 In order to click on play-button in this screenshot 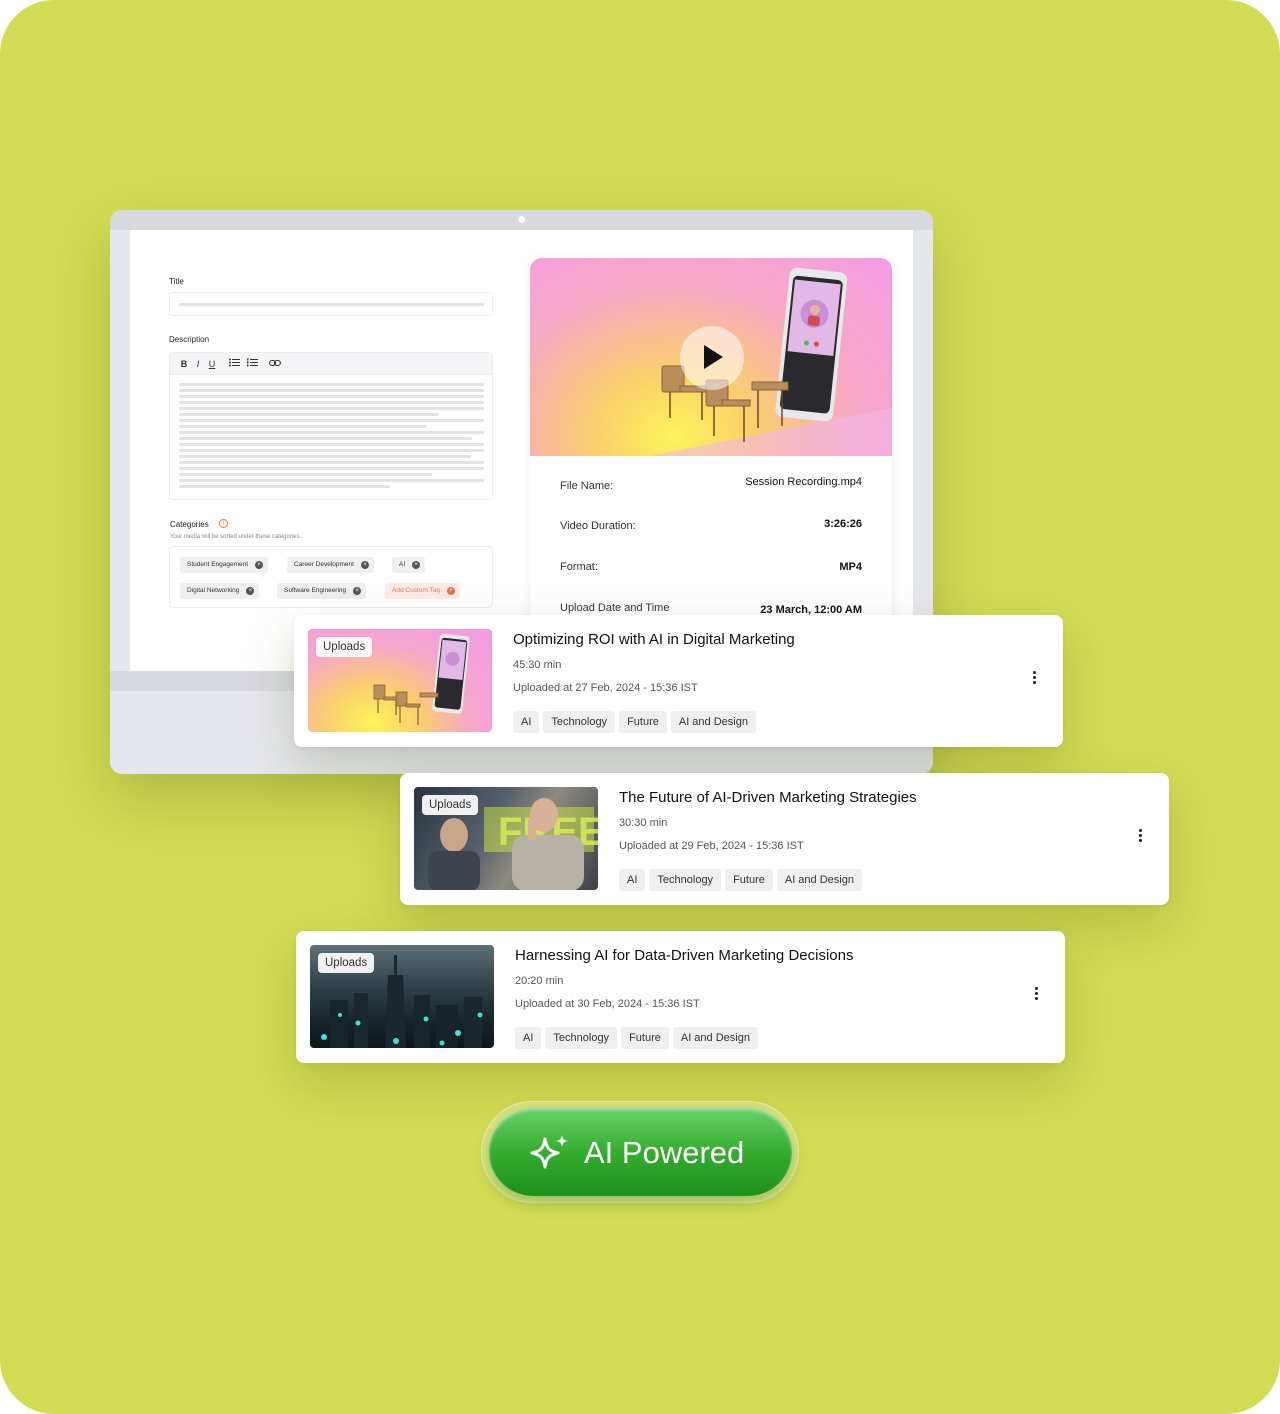, I will do `click(712, 358)`.